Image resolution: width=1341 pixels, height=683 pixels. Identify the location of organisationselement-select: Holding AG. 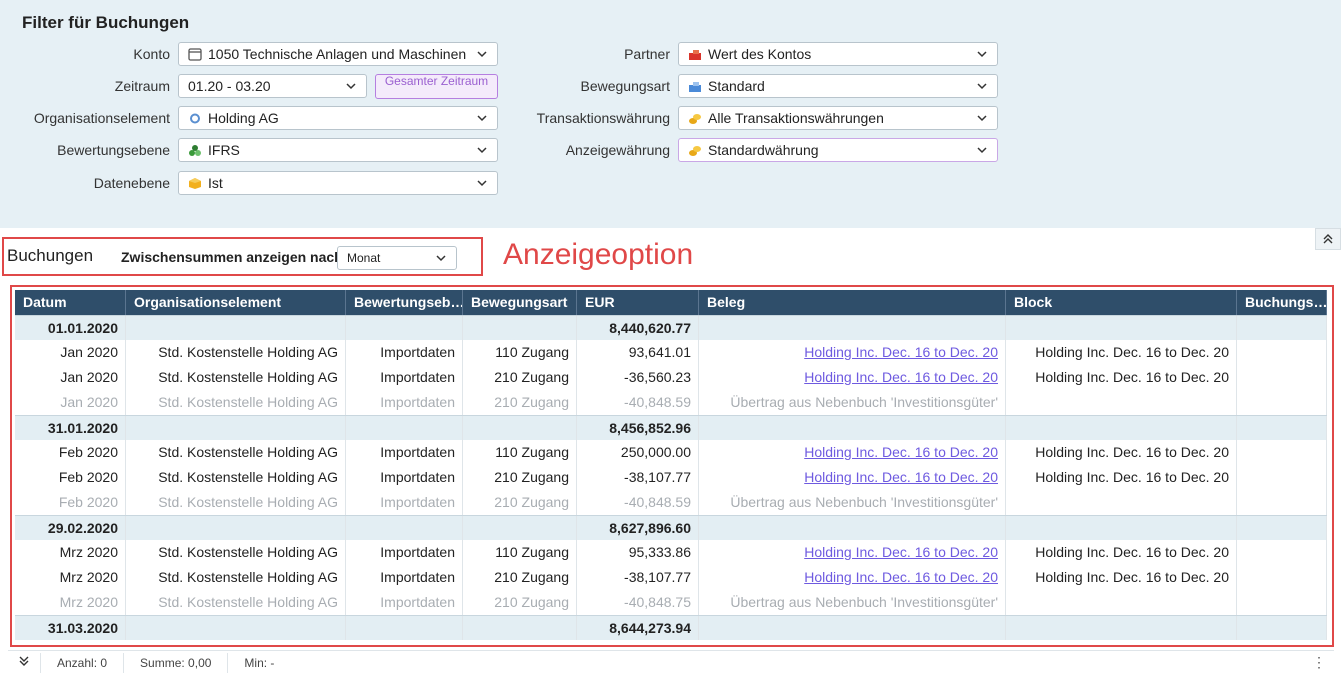
(338, 118).